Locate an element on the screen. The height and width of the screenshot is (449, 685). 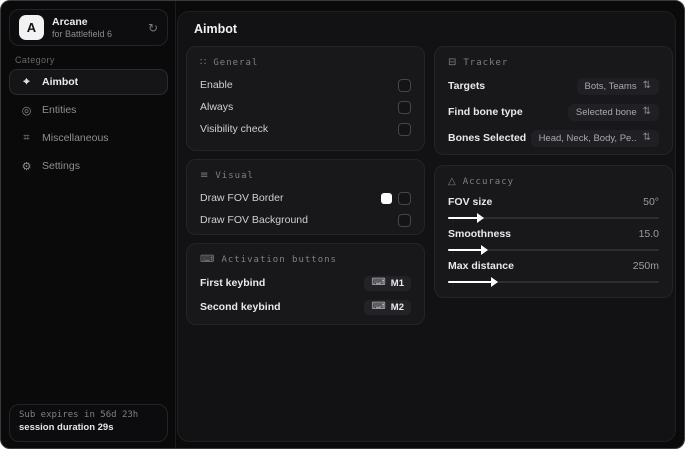
scan-icon: ⊟ is located at coordinates (452, 62).